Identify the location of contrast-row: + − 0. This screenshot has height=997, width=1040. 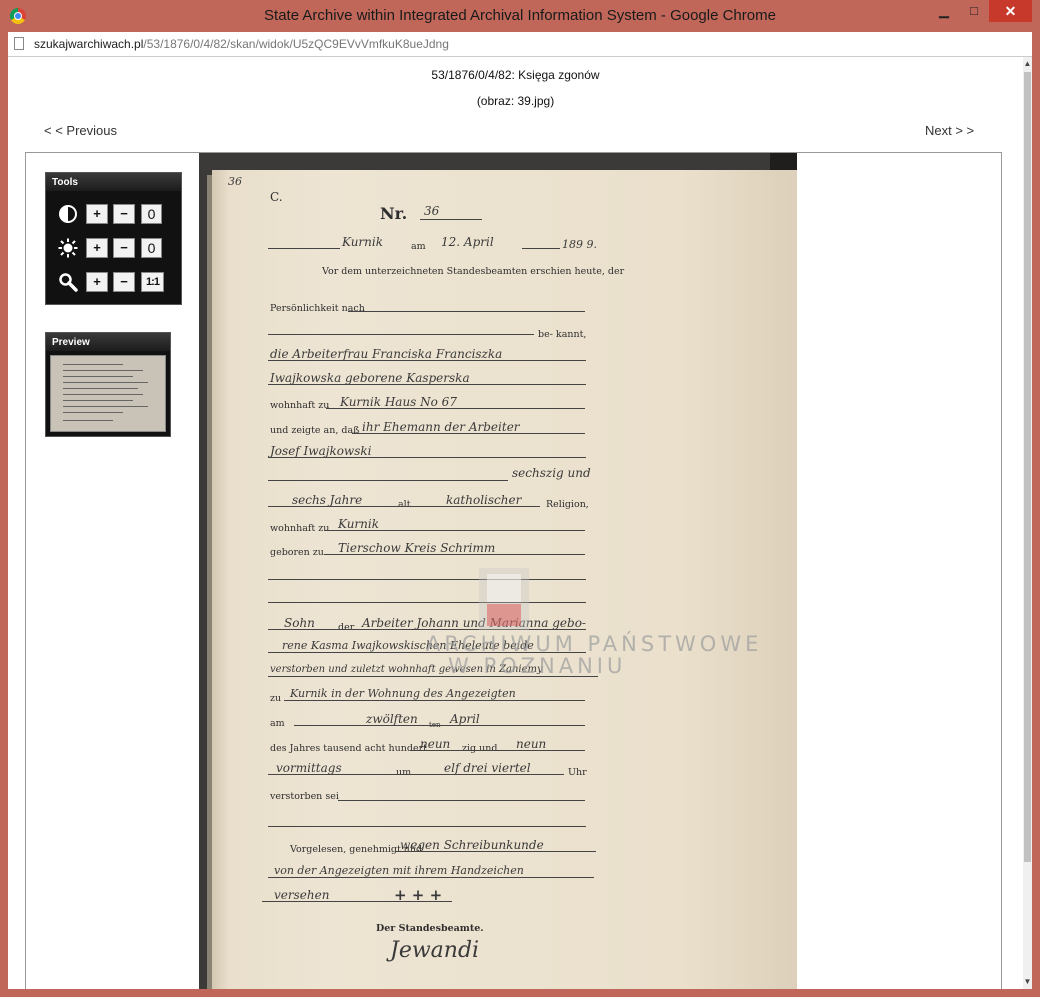
(113, 214).